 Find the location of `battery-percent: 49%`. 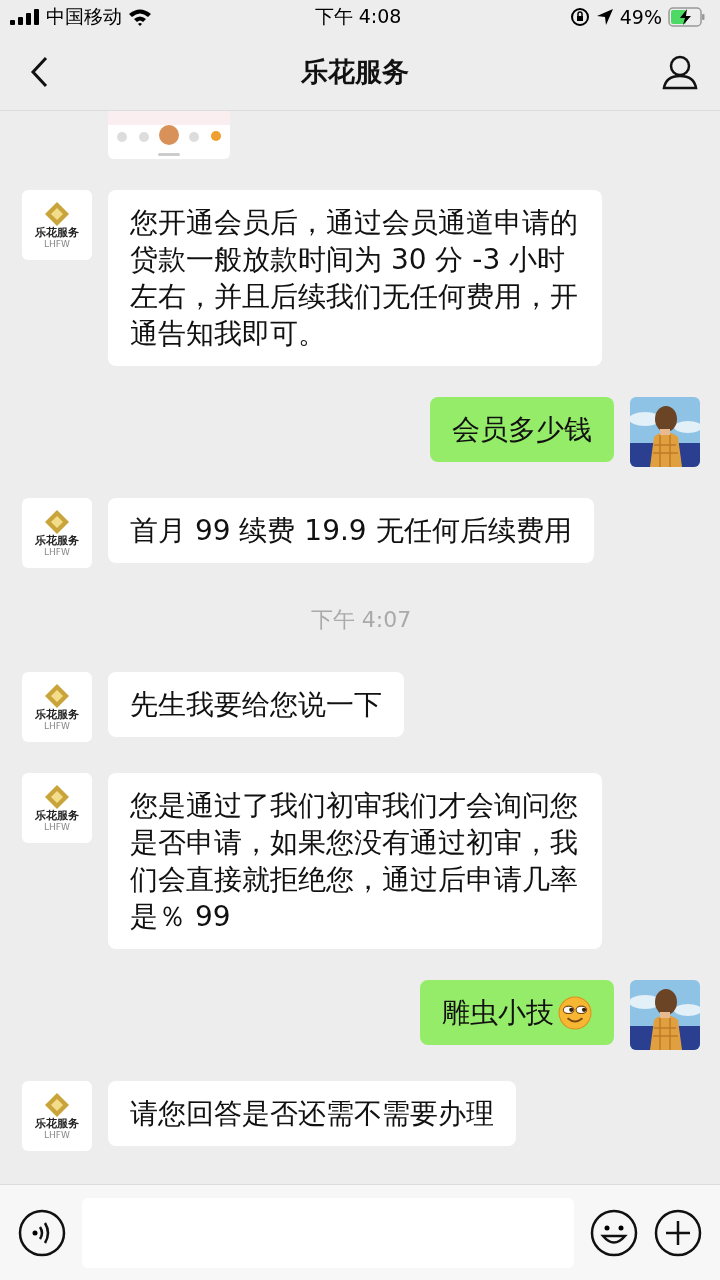

battery-percent: 49% is located at coordinates (640, 17).